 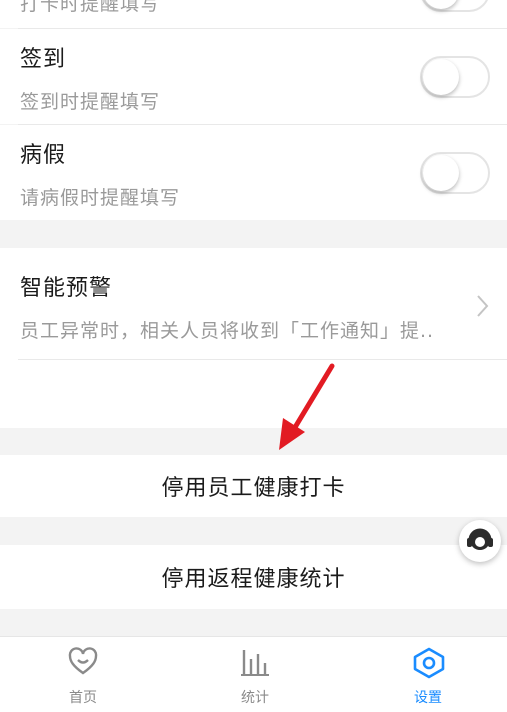 I want to click on disable-health-clockin-button: 停用员工健康打卡, so click(x=253, y=486).